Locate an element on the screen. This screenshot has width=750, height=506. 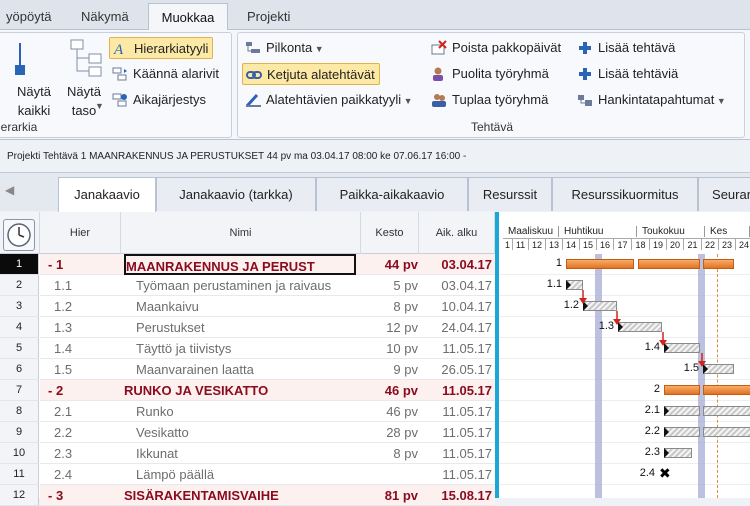
milestone-icon: ✖ is located at coordinates (665, 473).